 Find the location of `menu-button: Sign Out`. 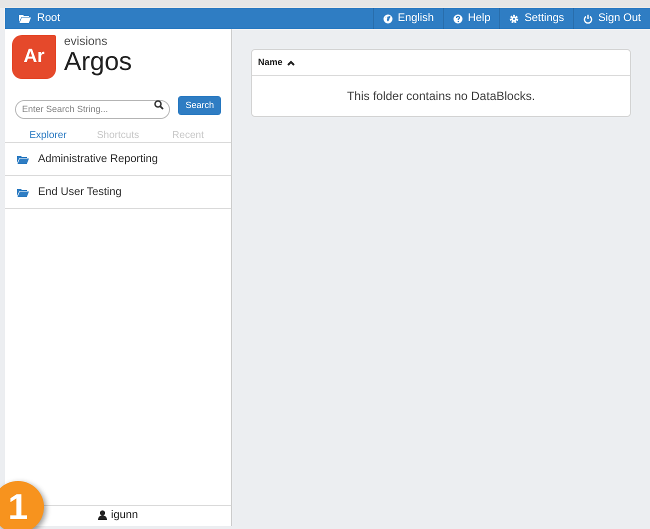

menu-button: Sign Out is located at coordinates (611, 18).